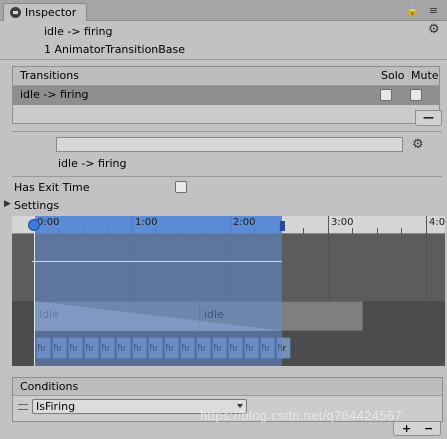 Image resolution: width=447 pixels, height=439 pixels. What do you see at coordinates (115, 49) in the screenshot?
I see `transition-subtitle: 1 AnimatorTransitionBase` at bounding box center [115, 49].